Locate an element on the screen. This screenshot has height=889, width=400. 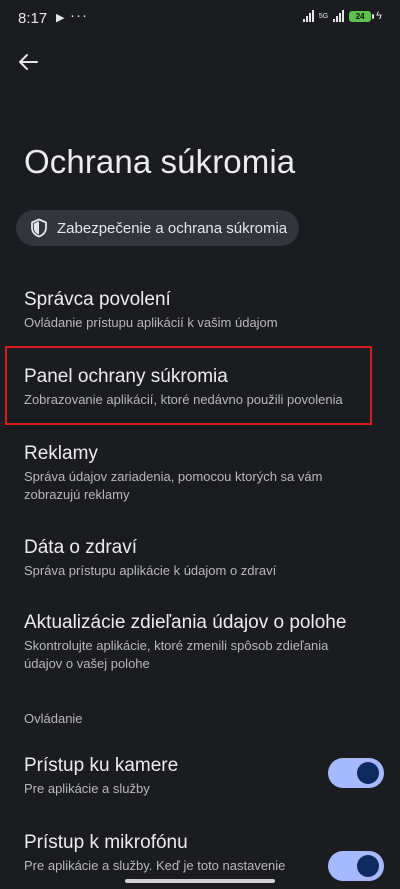
item-title: Dáta o zdraví is located at coordinates (80, 547).